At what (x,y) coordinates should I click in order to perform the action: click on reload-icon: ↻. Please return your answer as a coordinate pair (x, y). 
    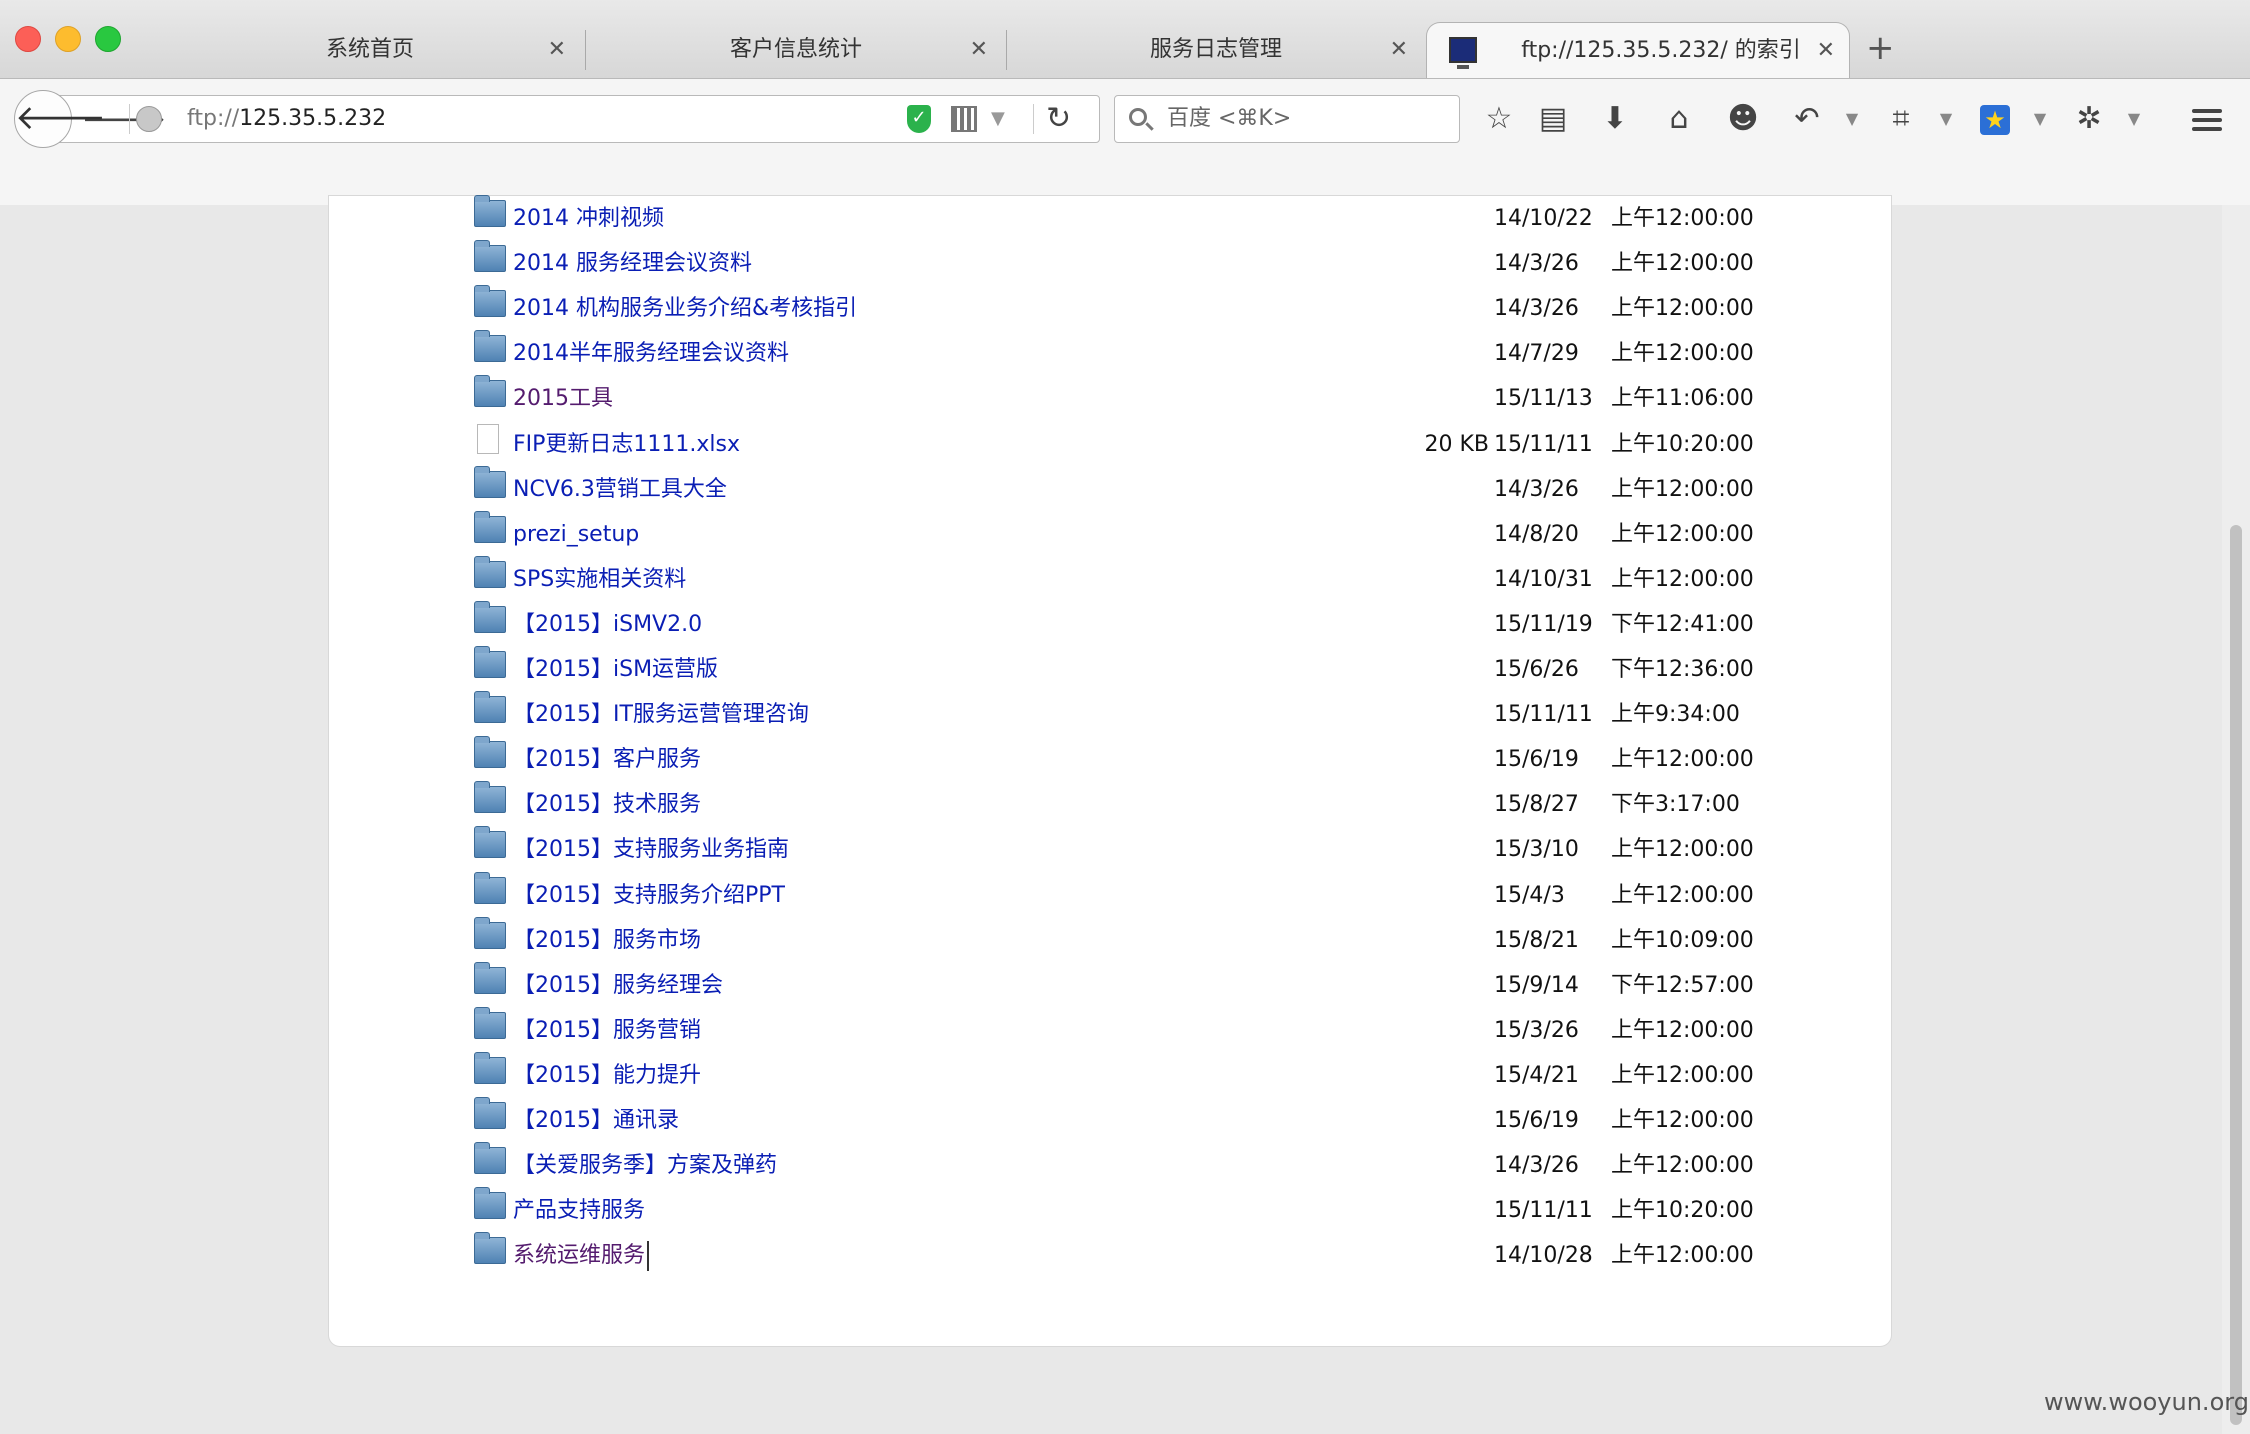
    Looking at the image, I should click on (1058, 119).